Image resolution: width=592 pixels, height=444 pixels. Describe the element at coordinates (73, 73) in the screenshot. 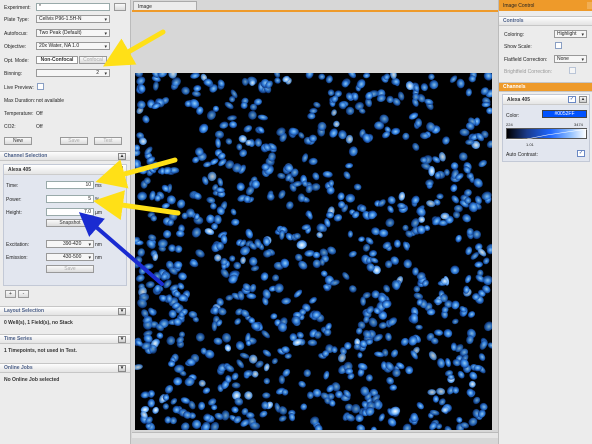

I see `binning-select: 2 ▾` at that location.